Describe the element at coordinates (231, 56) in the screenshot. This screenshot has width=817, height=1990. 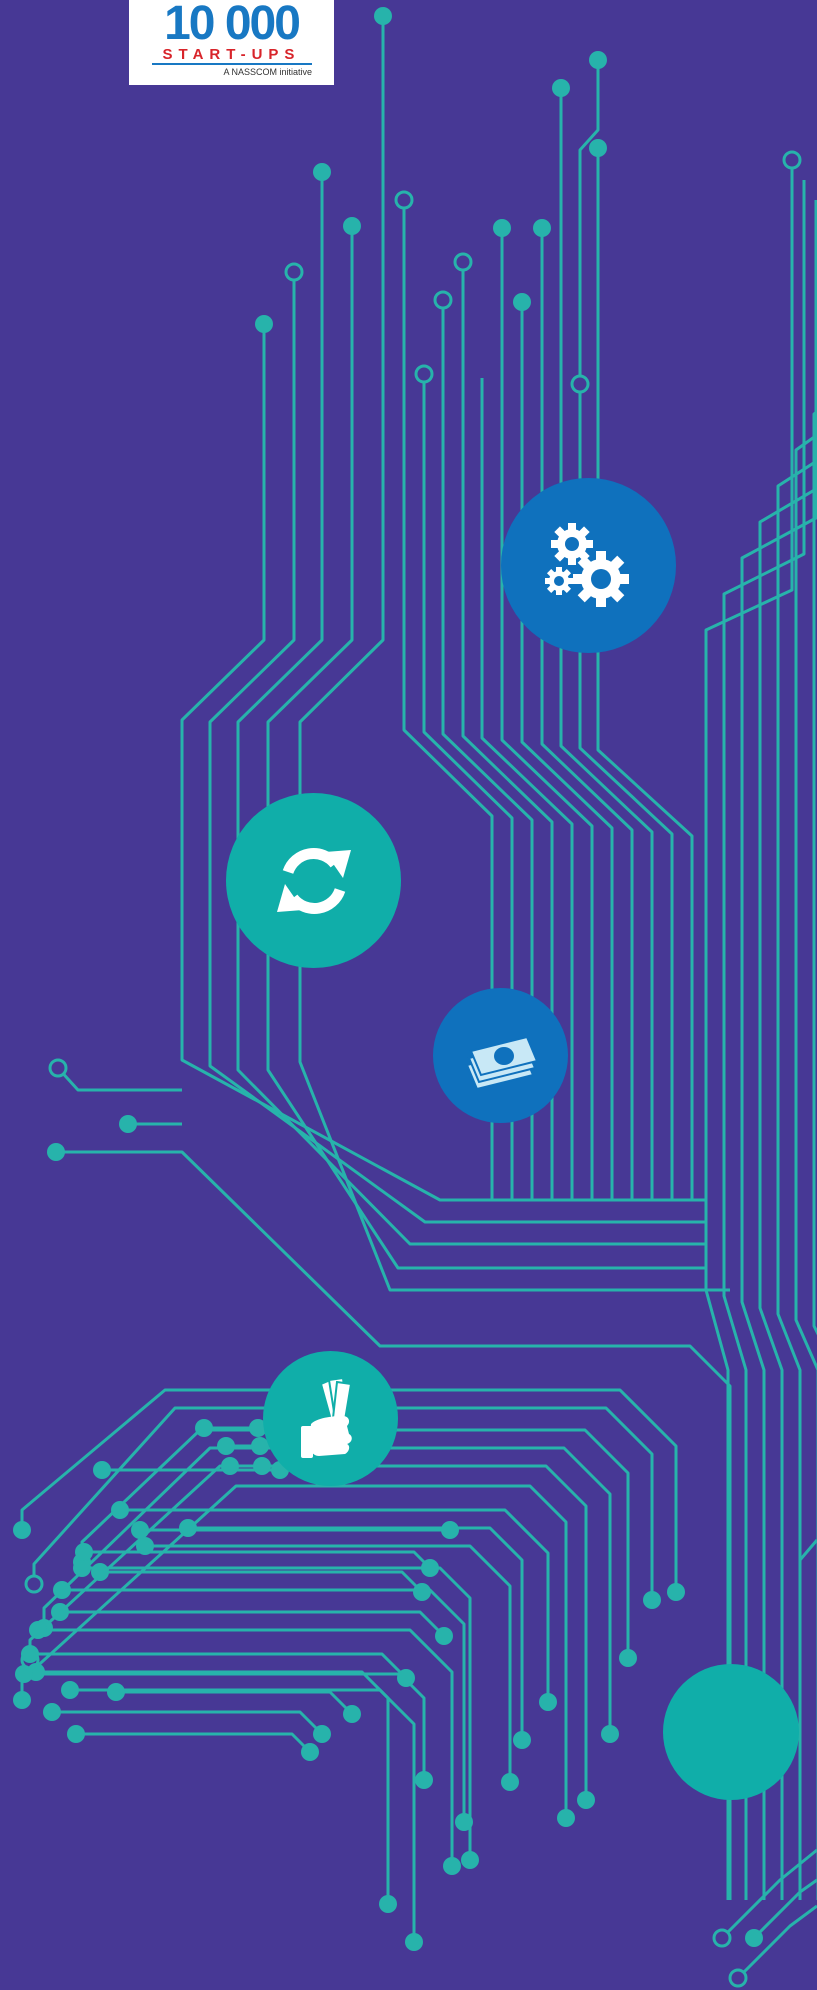
I see `logo-subtitle: START-UPS` at that location.